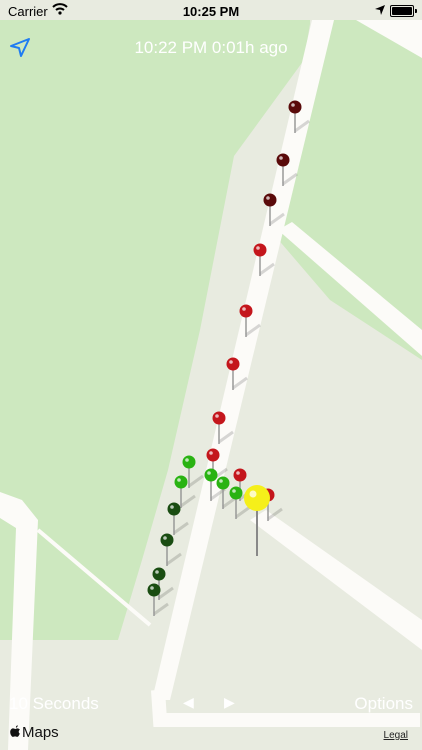 The image size is (422, 750). I want to click on battery-icon, so click(403, 11).